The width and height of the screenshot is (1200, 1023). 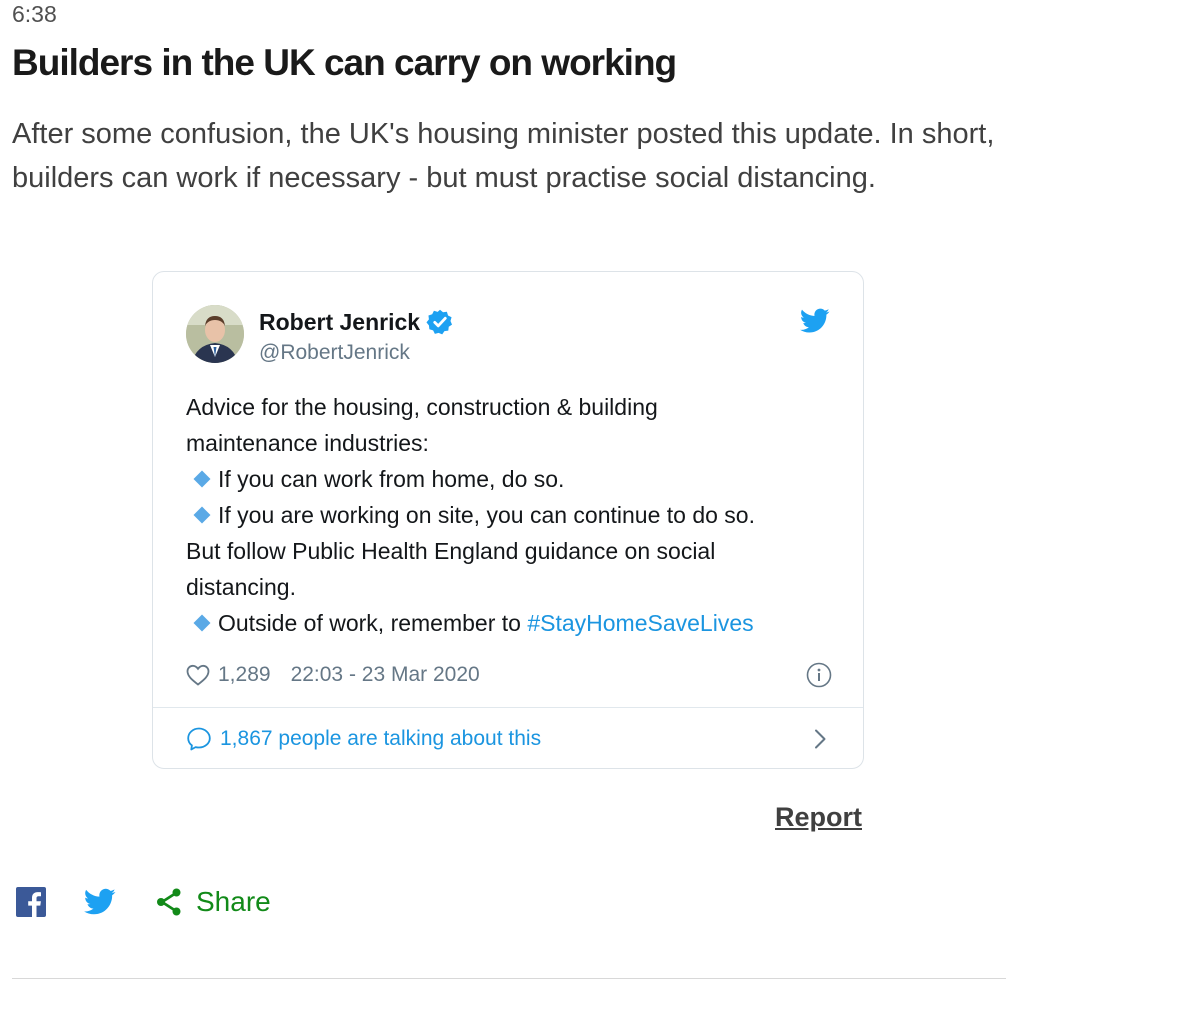 What do you see at coordinates (820, 739) in the screenshot?
I see `chevron-right-icon` at bounding box center [820, 739].